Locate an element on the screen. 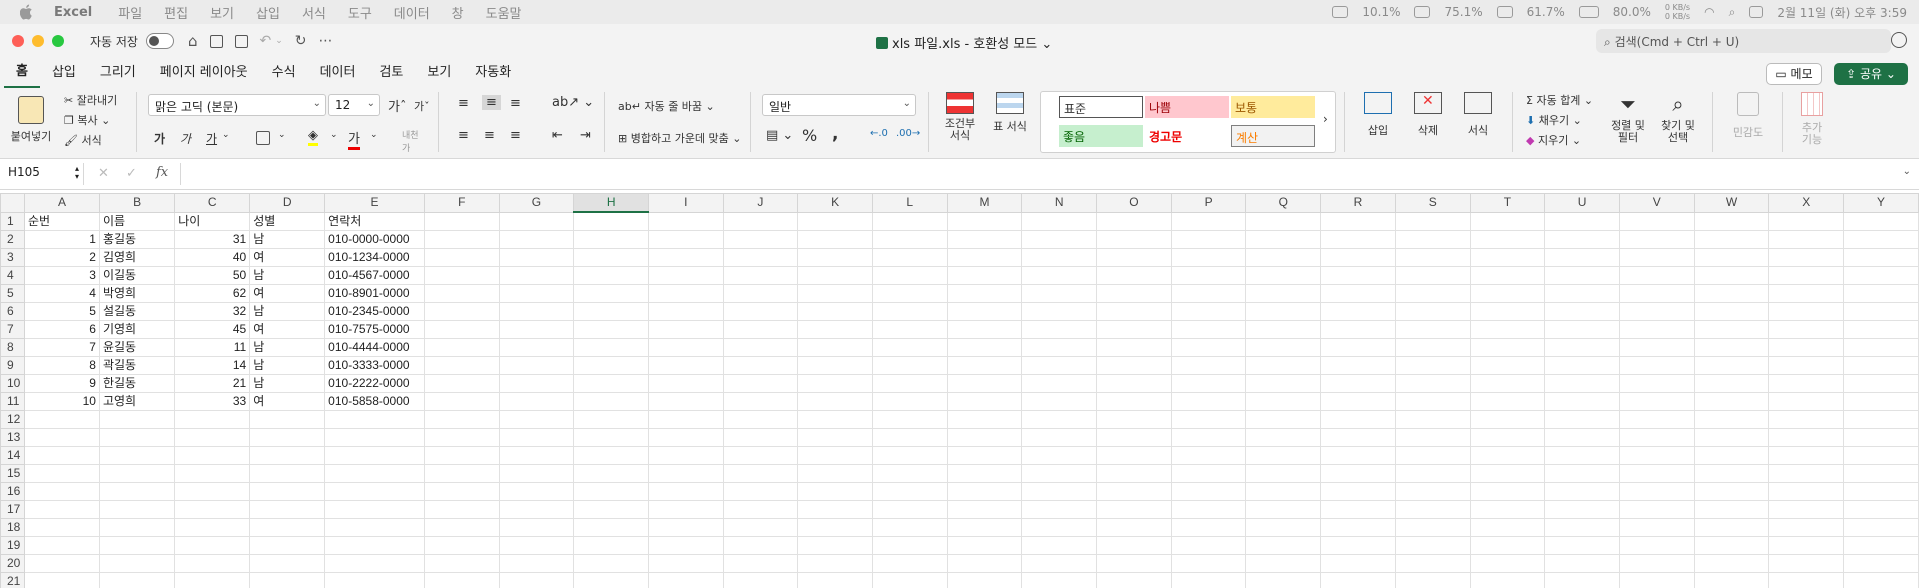  cell-j12 is located at coordinates (760, 419).